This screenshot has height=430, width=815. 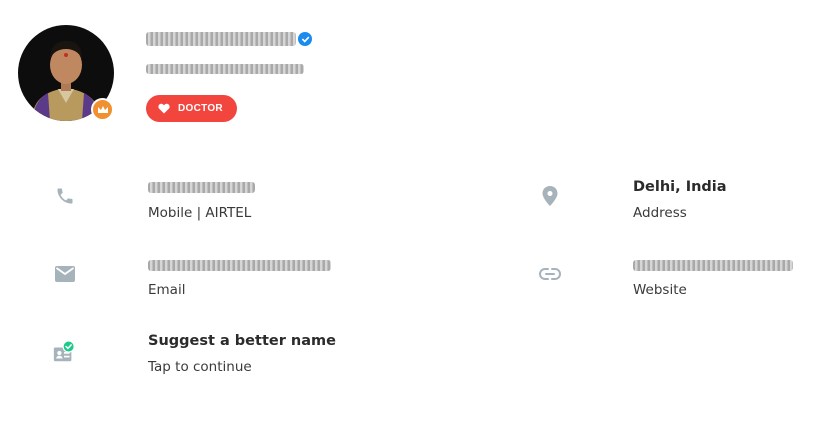 What do you see at coordinates (200, 213) in the screenshot?
I see `phone-carrier-label: Mobile | AIRTEL` at bounding box center [200, 213].